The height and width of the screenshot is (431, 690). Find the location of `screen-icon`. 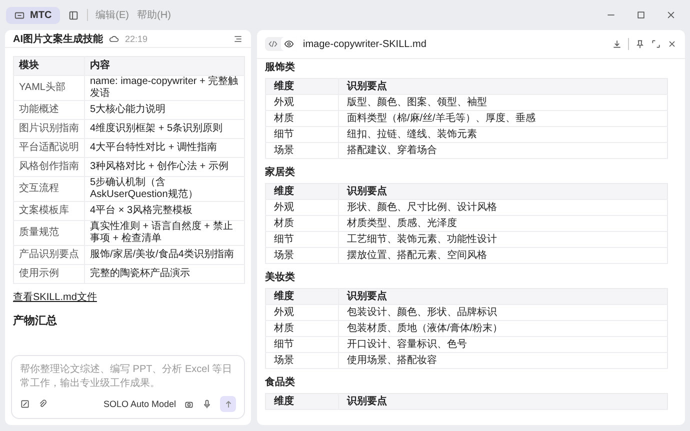

screen-icon is located at coordinates (19, 15).